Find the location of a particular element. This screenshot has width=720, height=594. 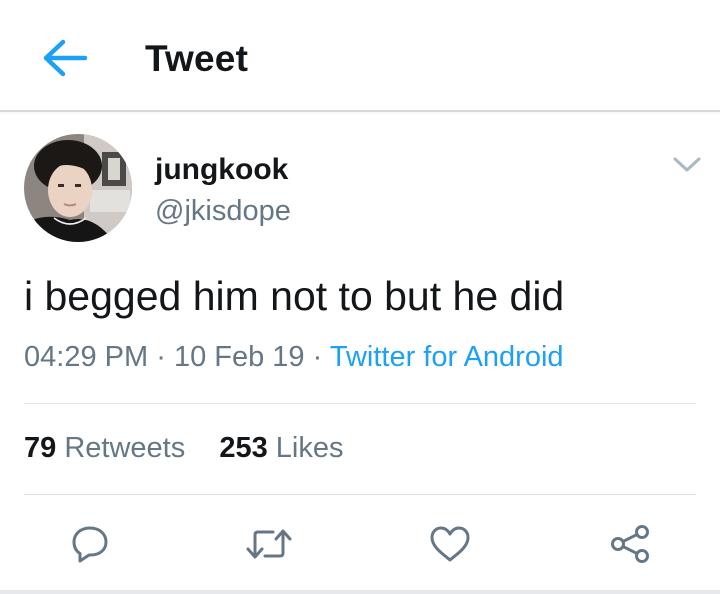

retweet-button is located at coordinates (269, 544).